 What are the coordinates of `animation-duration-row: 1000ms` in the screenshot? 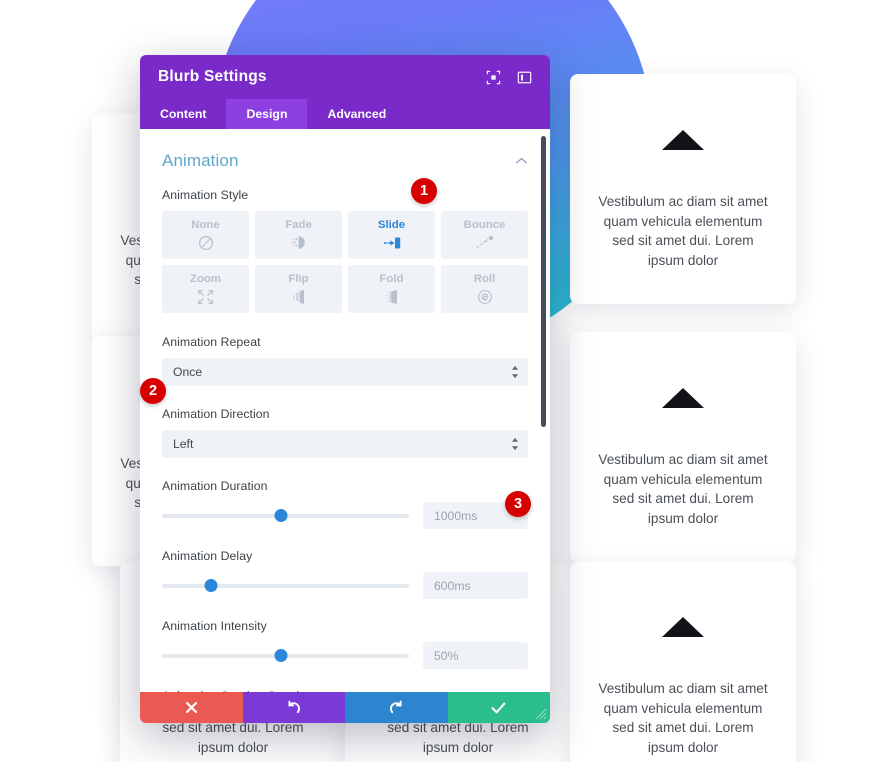 It's located at (345, 515).